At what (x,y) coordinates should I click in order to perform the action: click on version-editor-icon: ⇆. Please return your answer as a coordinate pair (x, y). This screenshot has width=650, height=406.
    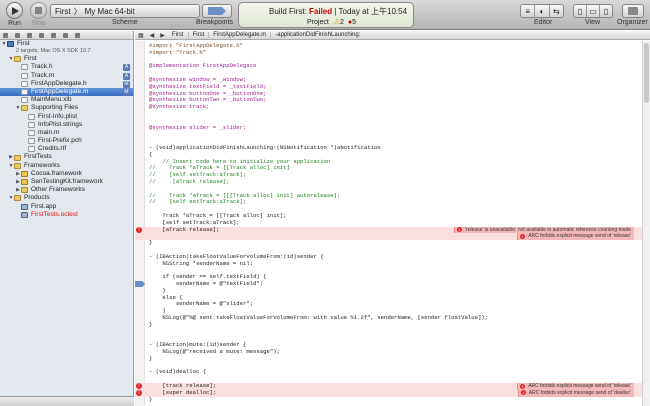
    Looking at the image, I should click on (556, 11).